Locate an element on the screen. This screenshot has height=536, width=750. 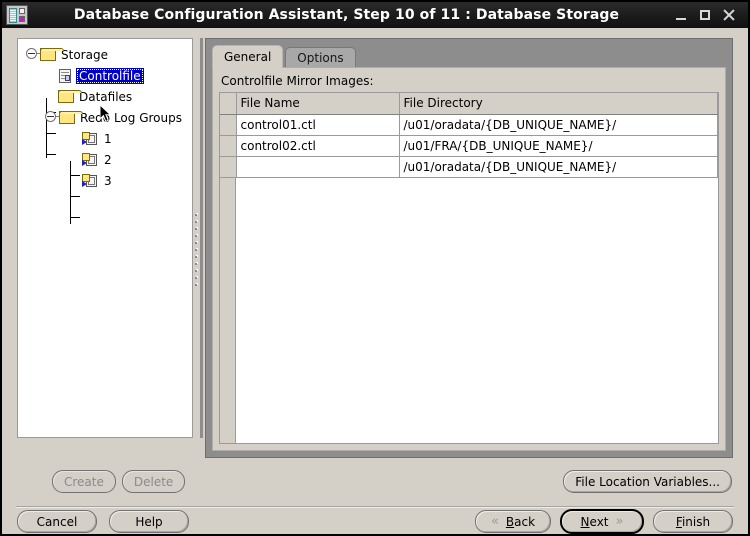
tree-node-label: Datafiles is located at coordinates (106, 96).